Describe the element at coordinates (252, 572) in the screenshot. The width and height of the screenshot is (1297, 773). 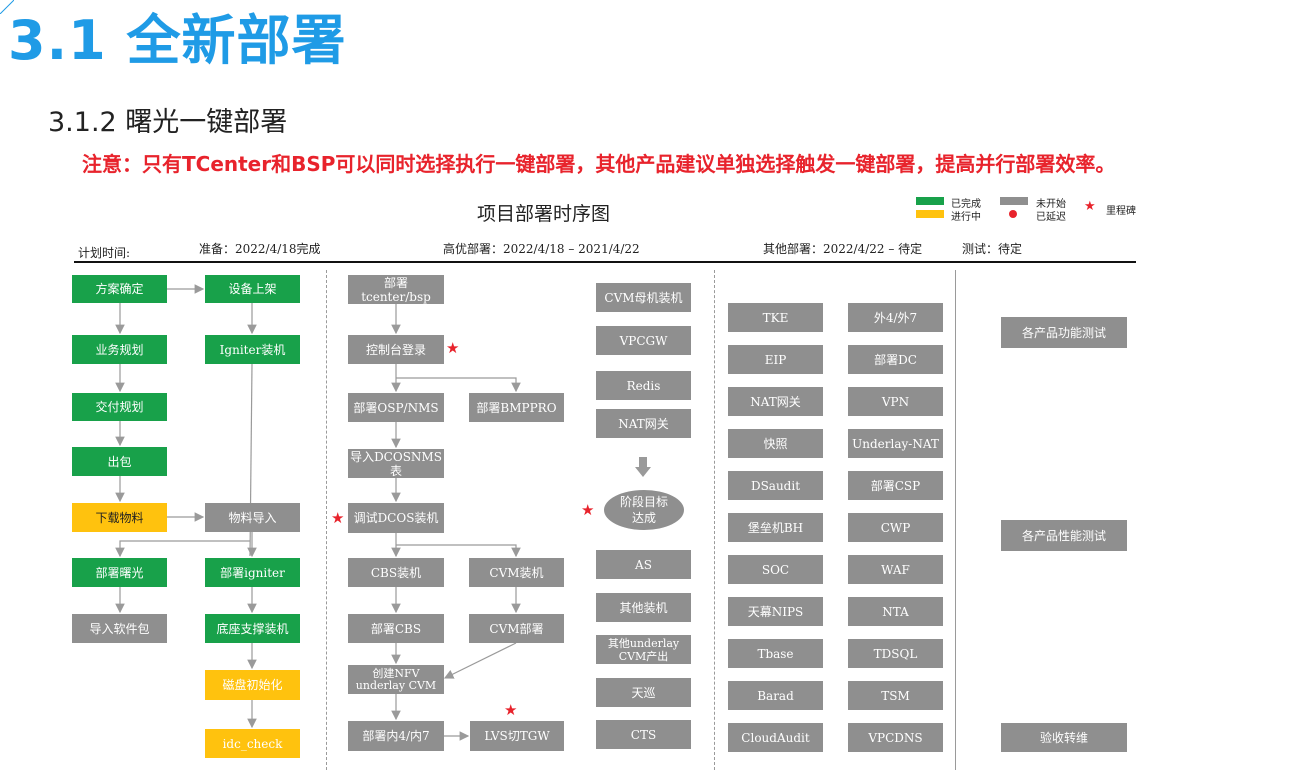
I see `box-deploy-igniter: 部署igniter` at that location.